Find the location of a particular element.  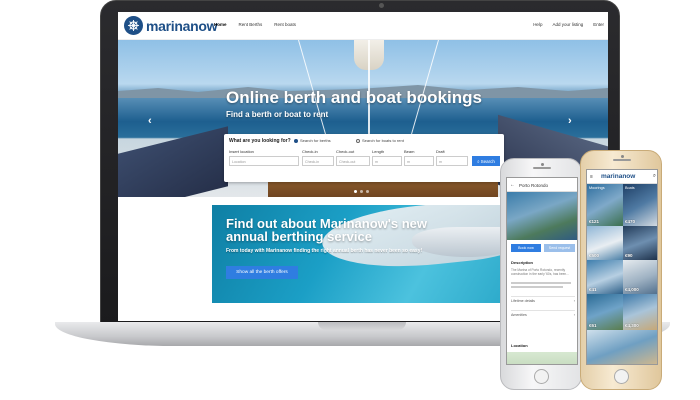

nav-help: Help is located at coordinates (537, 24).